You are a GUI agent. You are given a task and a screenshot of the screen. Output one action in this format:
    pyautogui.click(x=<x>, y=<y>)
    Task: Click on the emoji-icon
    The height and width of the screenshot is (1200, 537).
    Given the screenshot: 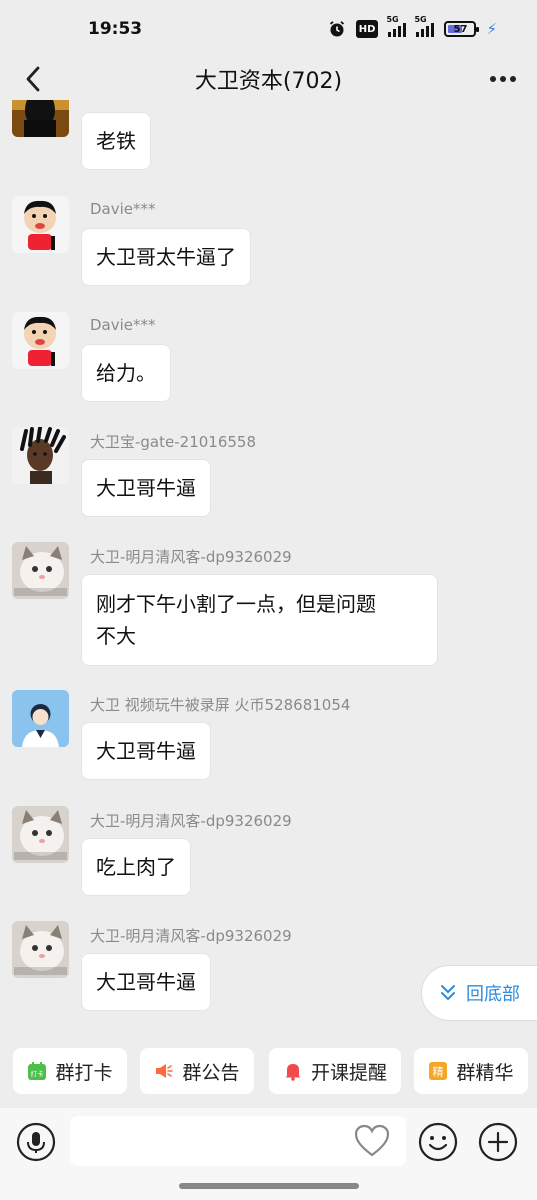 What is the action you would take?
    pyautogui.click(x=438, y=1142)
    